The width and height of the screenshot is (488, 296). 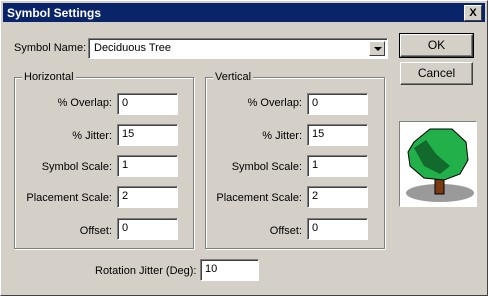 I want to click on vertical-group-title: Vertical, so click(x=233, y=77).